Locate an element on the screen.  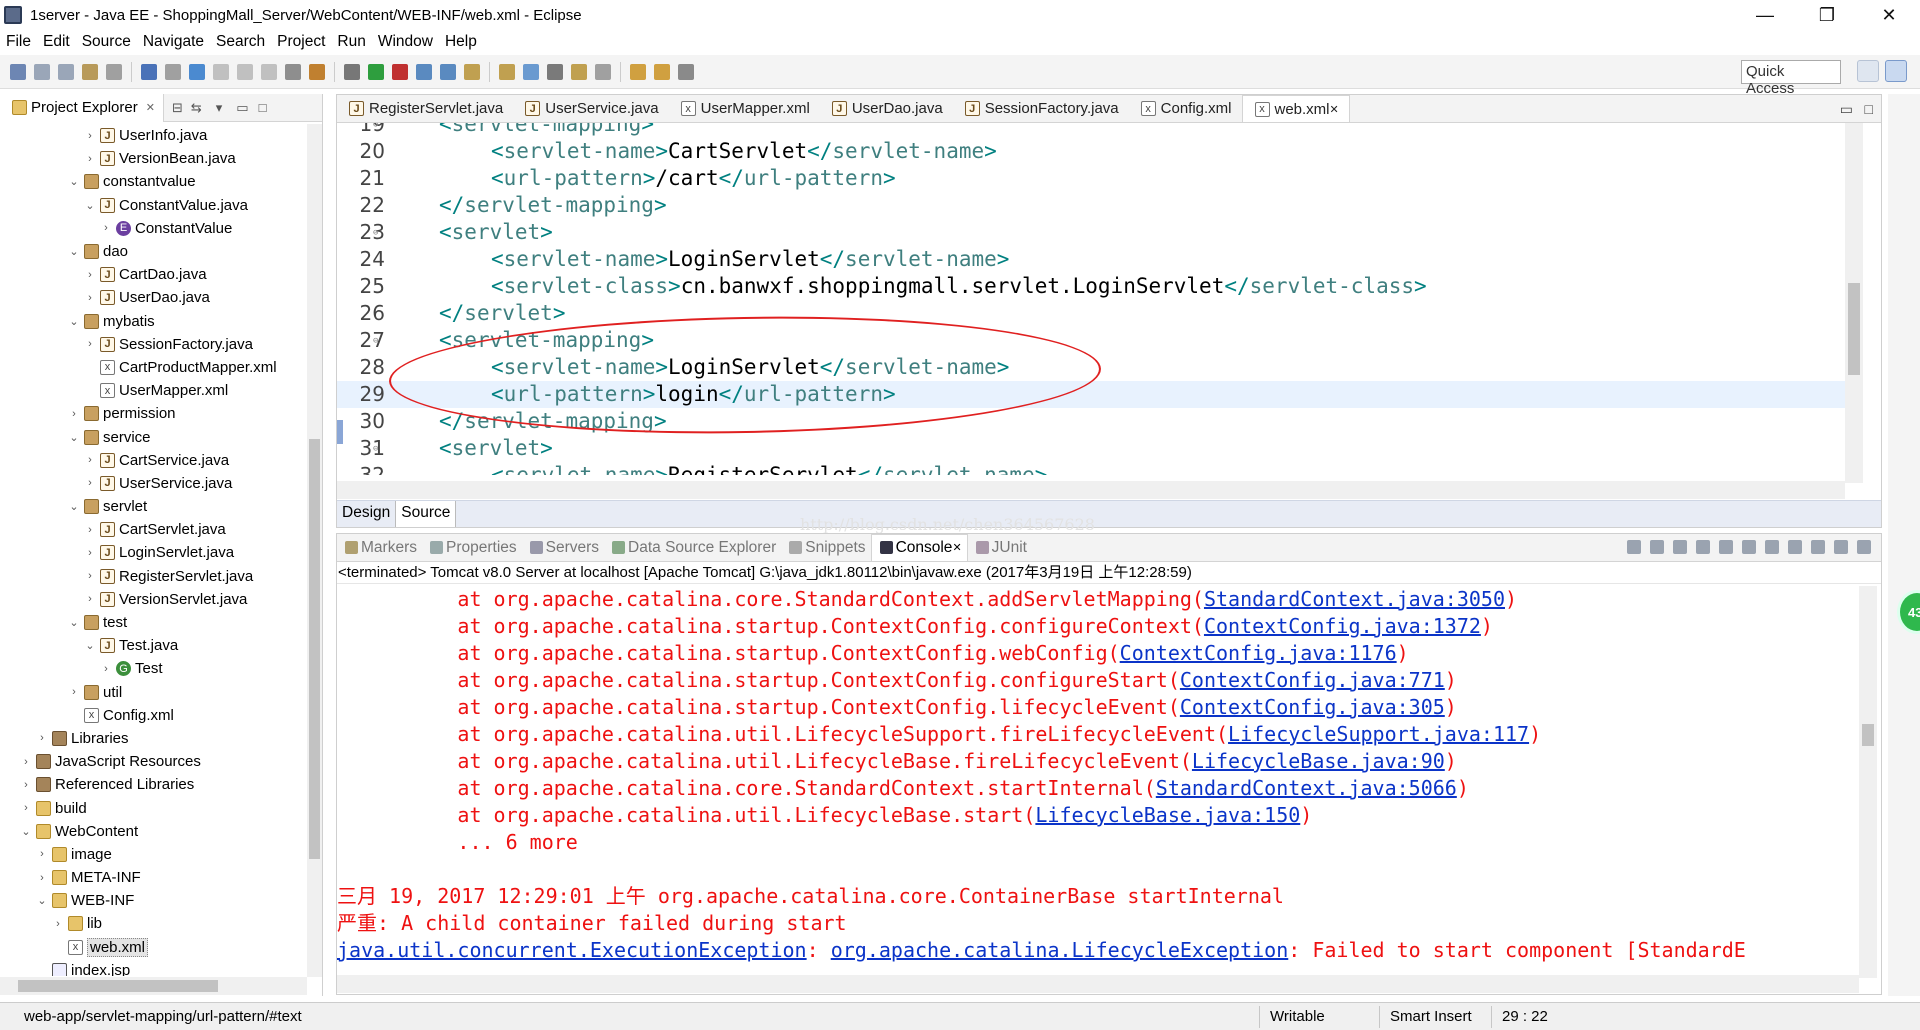
explorer-horizontal-scrollbar is located at coordinates (153, 986).